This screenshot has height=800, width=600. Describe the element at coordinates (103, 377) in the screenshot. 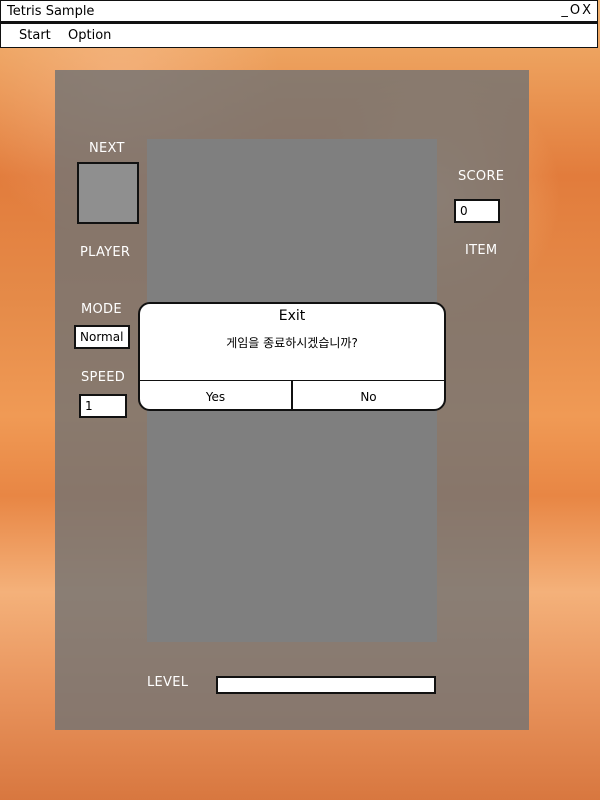

I see `speed-label: SPEED` at that location.